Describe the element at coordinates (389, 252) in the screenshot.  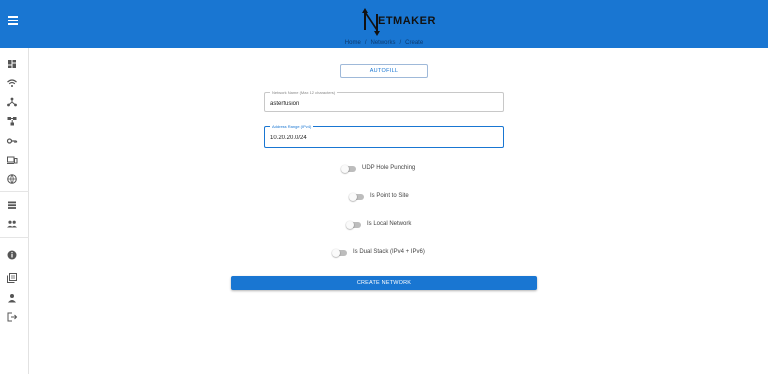
I see `toggle-label: Is Dual Stack (IPv4 + IPv6)` at that location.